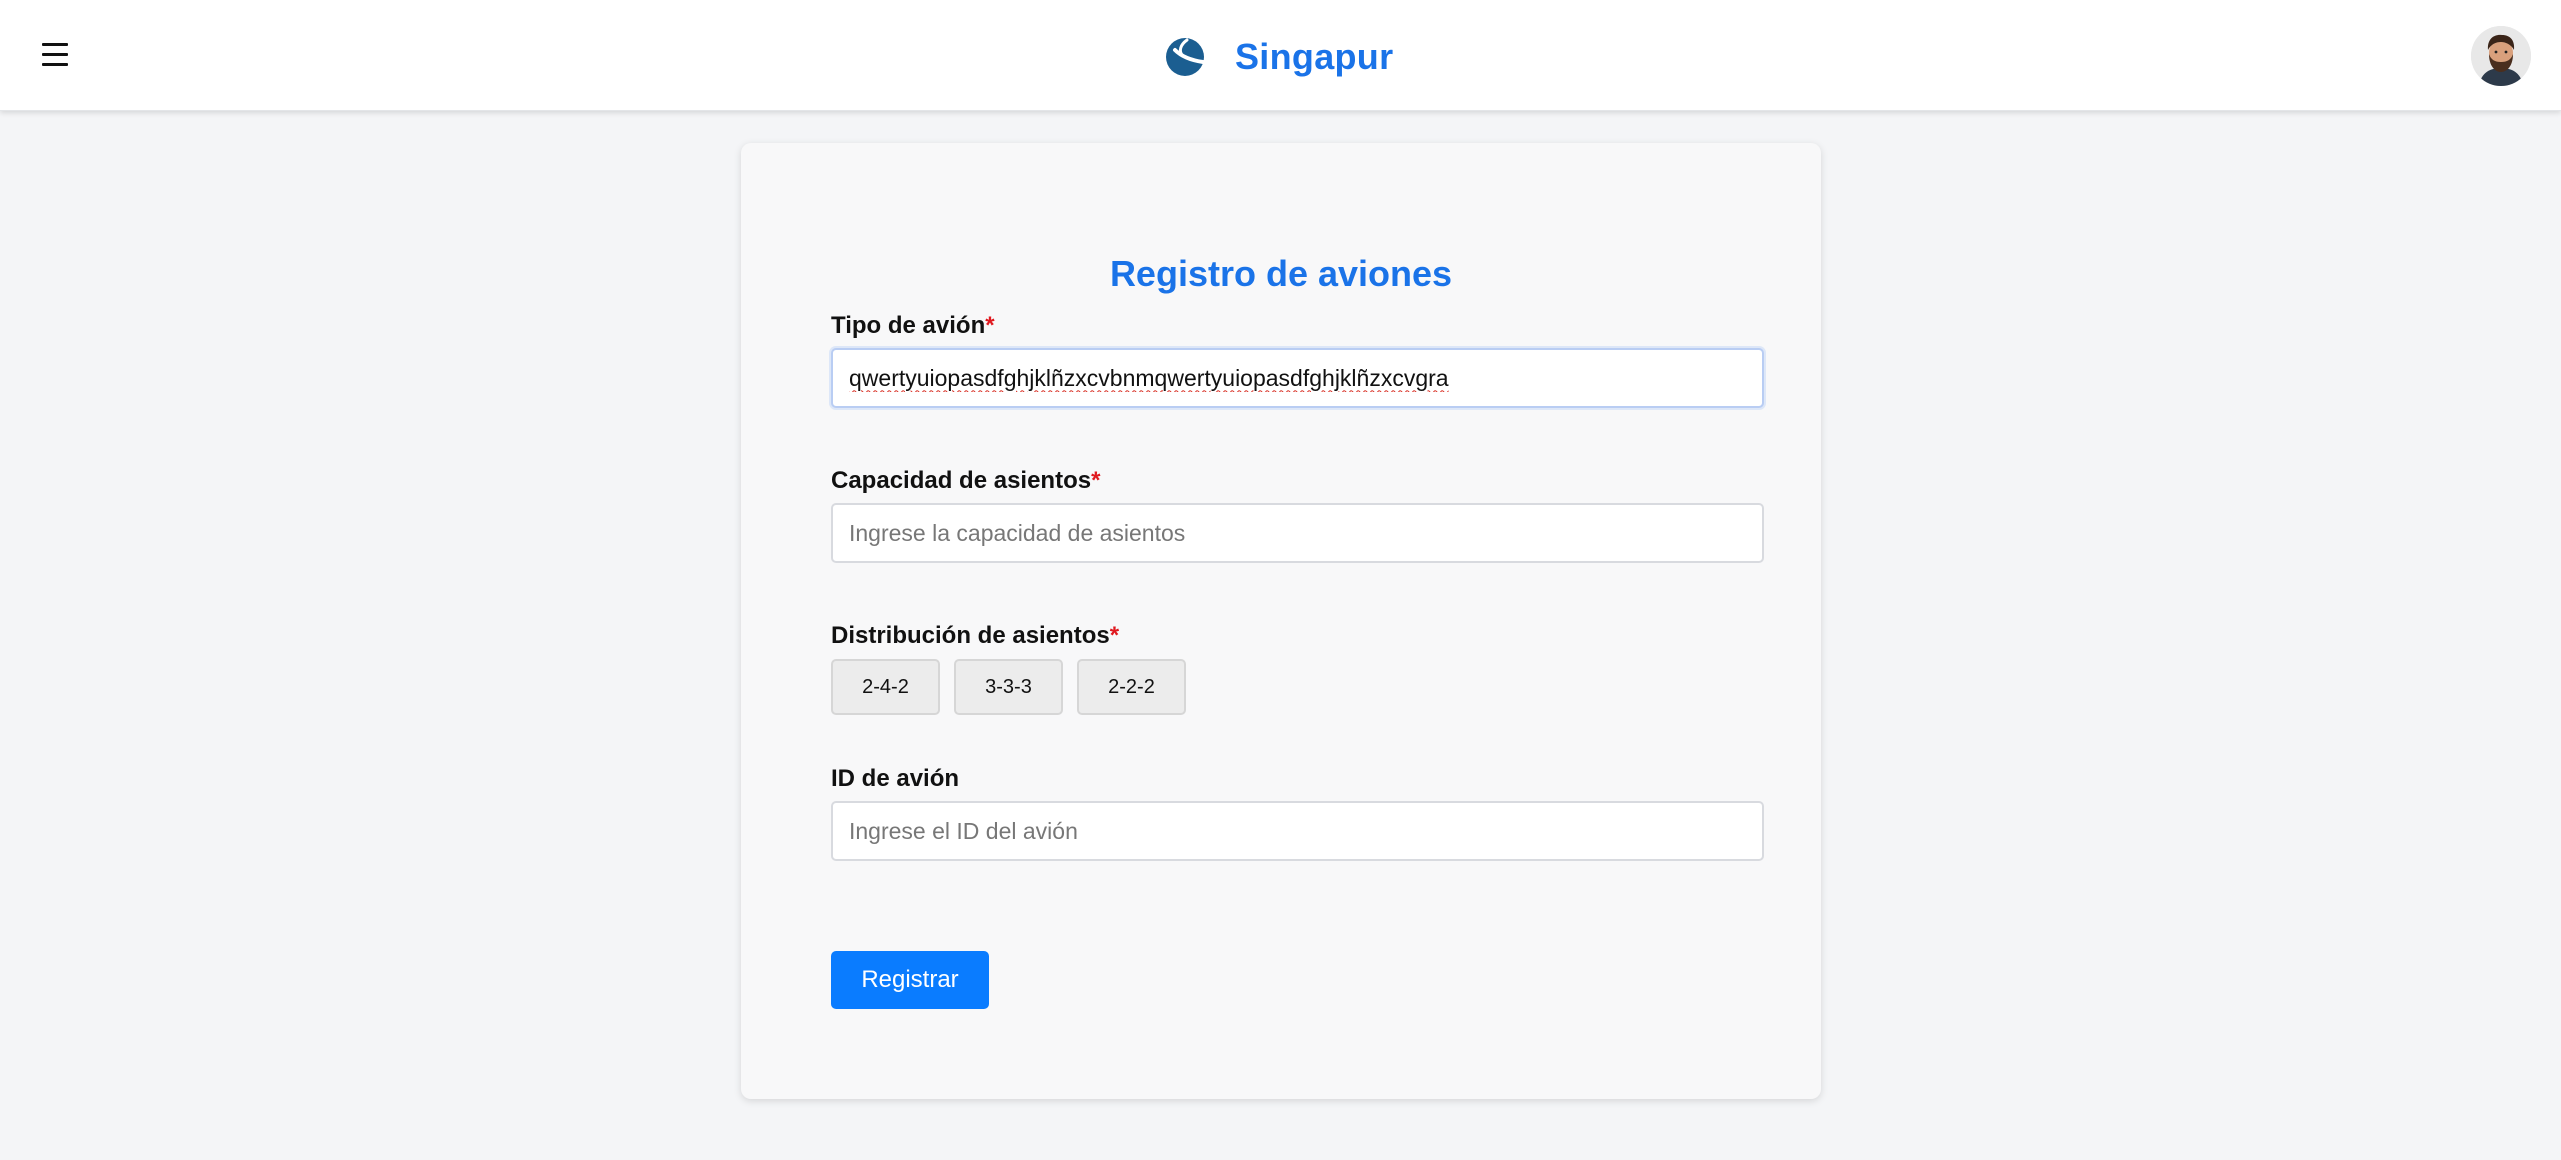  Describe the element at coordinates (1314, 56) in the screenshot. I see `brand-name: Singapur` at that location.